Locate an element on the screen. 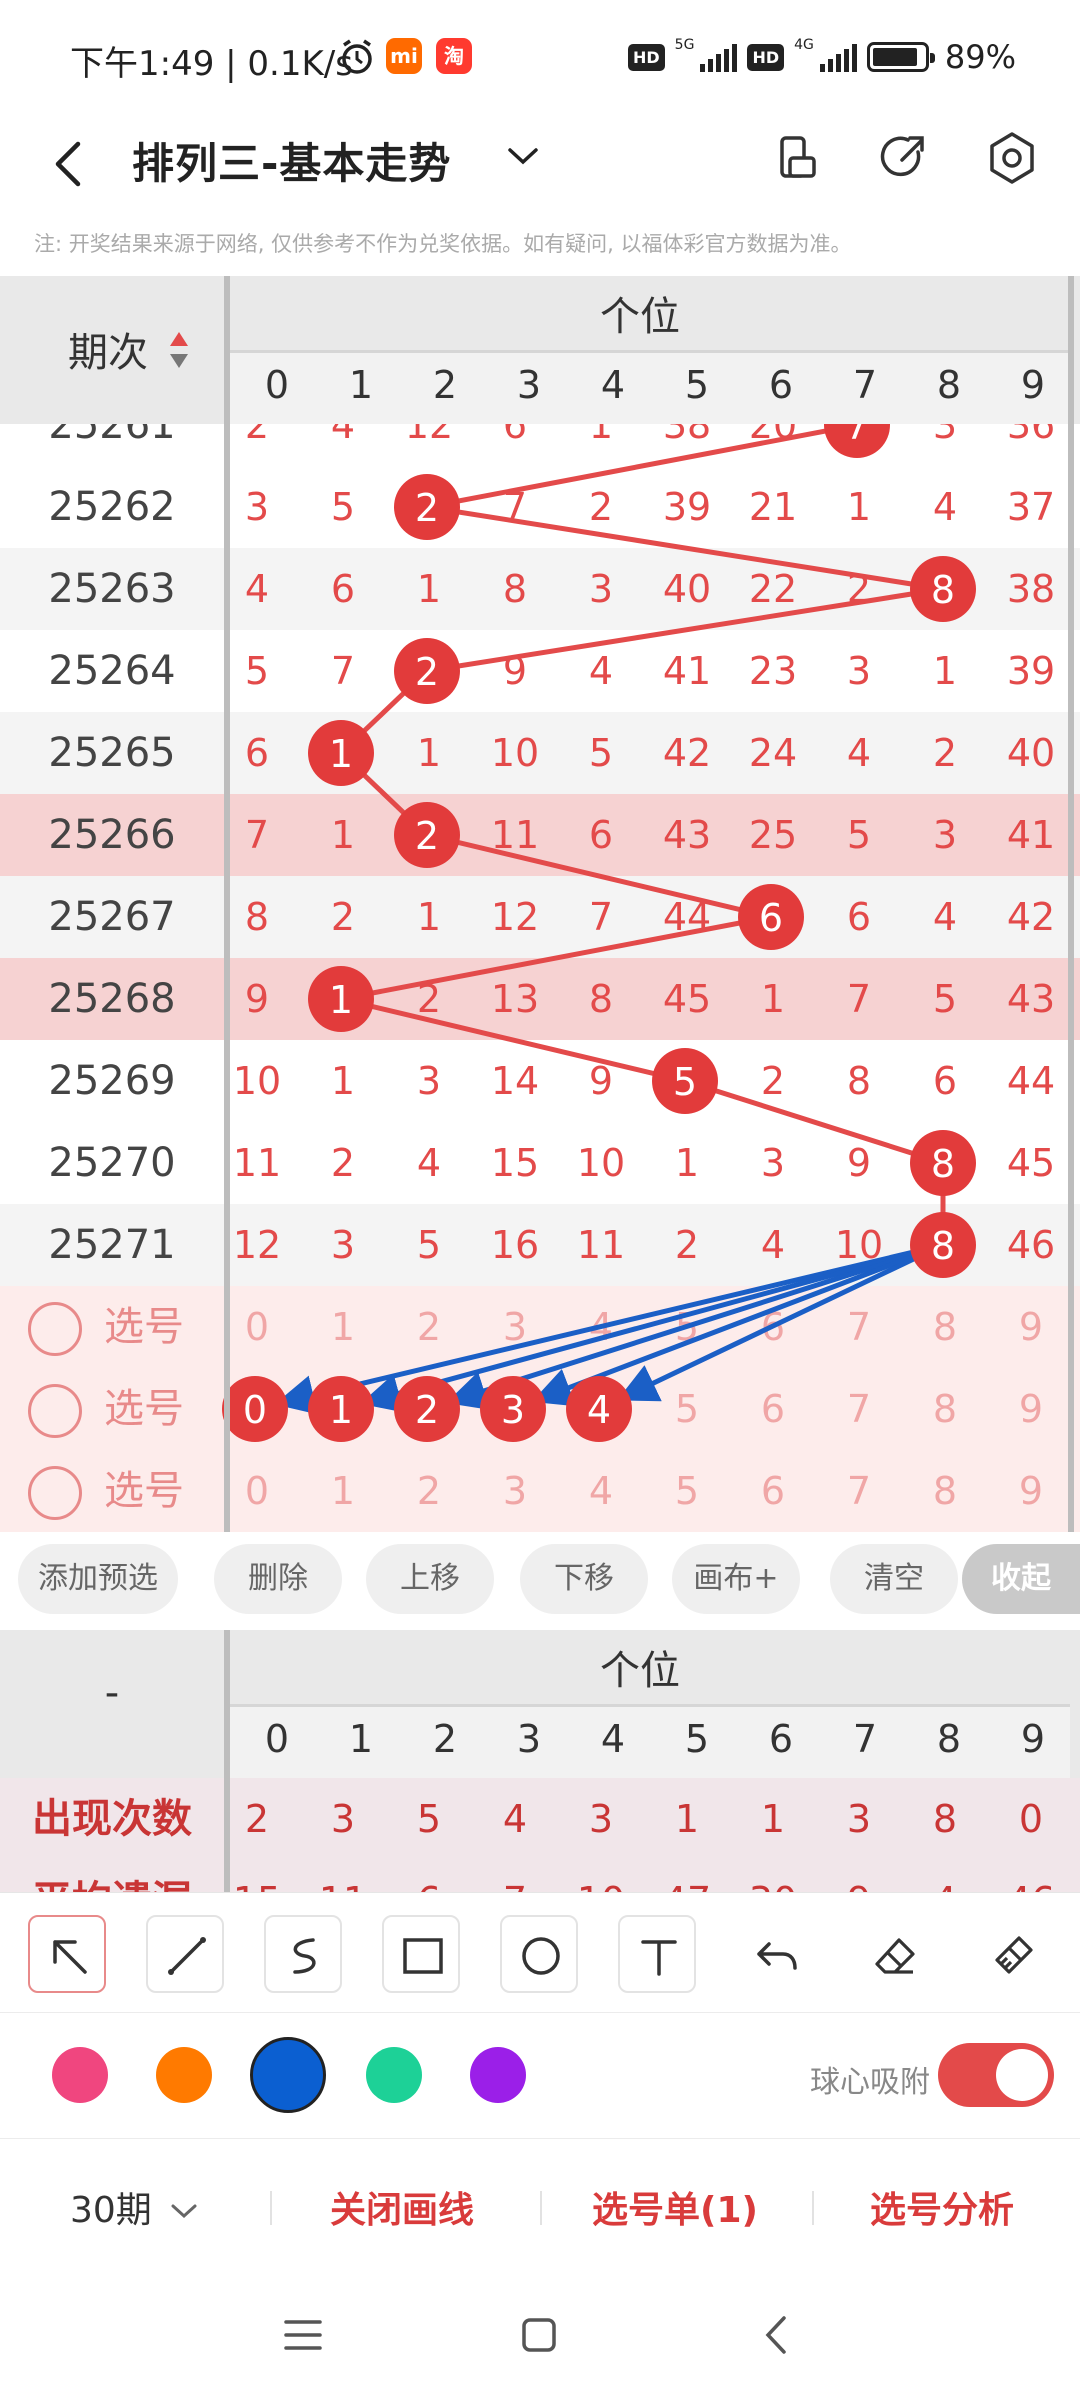 The width and height of the screenshot is (1080, 2400). settings-icon is located at coordinates (1012, 158).